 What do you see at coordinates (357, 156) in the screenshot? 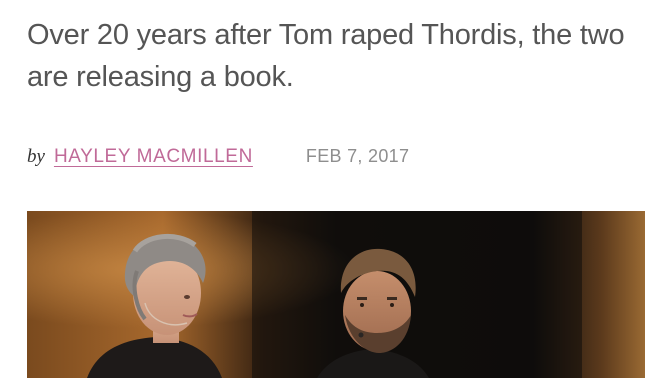
I see `publish-date: FEB 7, 2017` at bounding box center [357, 156].